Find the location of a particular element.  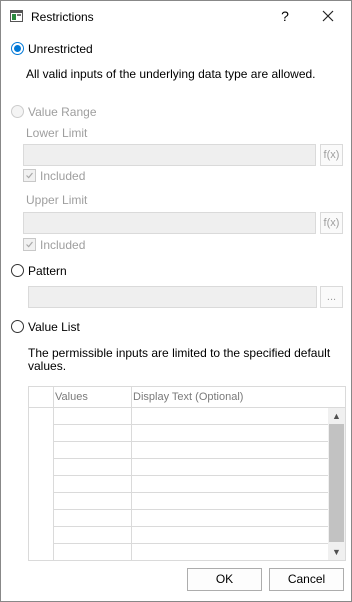

lower-included-checkbox is located at coordinates (29, 175).